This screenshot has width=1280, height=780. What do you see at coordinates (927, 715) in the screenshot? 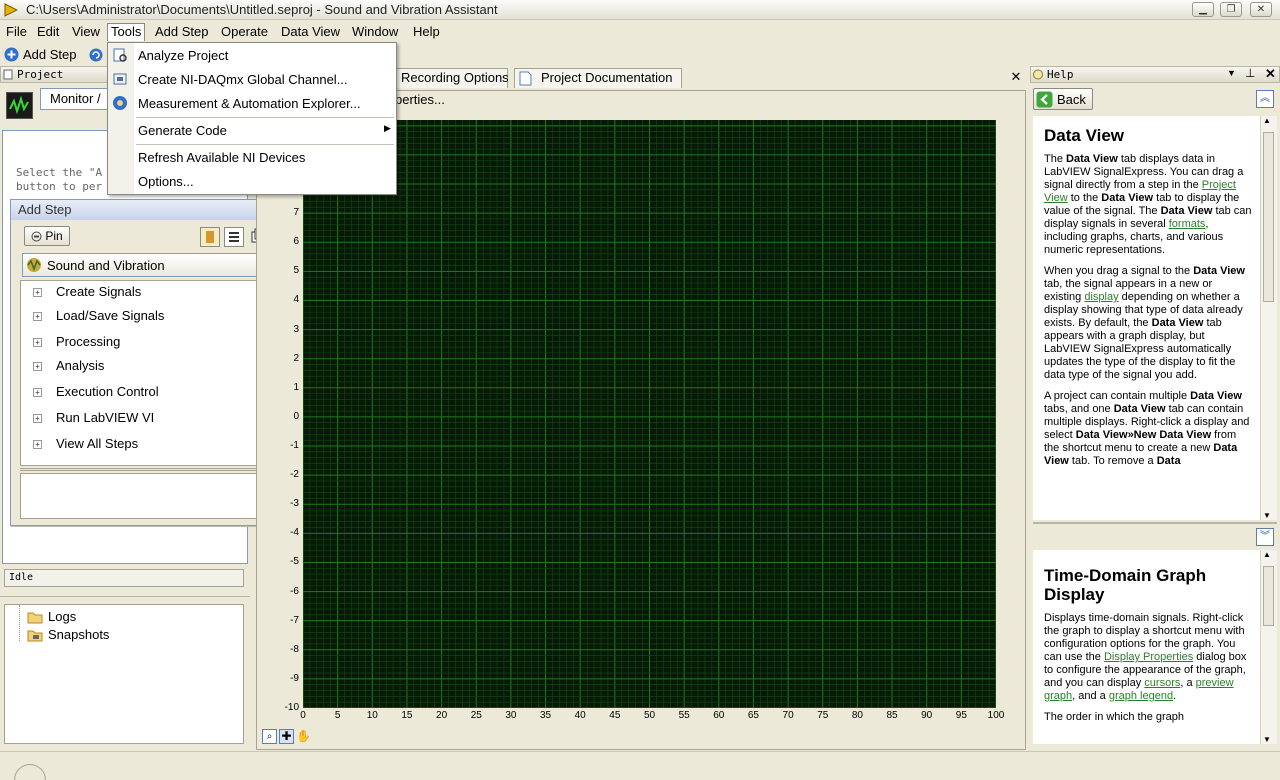
I see `x-tick-label: 90` at bounding box center [927, 715].